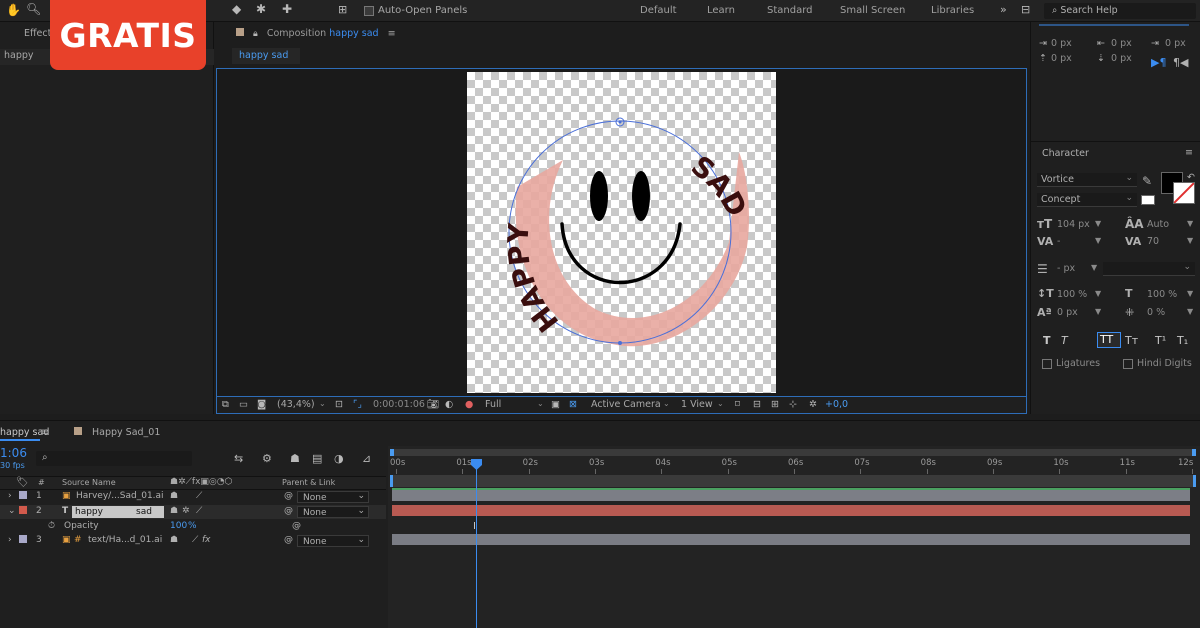 The image size is (1200, 628). What do you see at coordinates (12, 511) in the screenshot?
I see `collapse-arrow-icon: ⌄` at bounding box center [12, 511].